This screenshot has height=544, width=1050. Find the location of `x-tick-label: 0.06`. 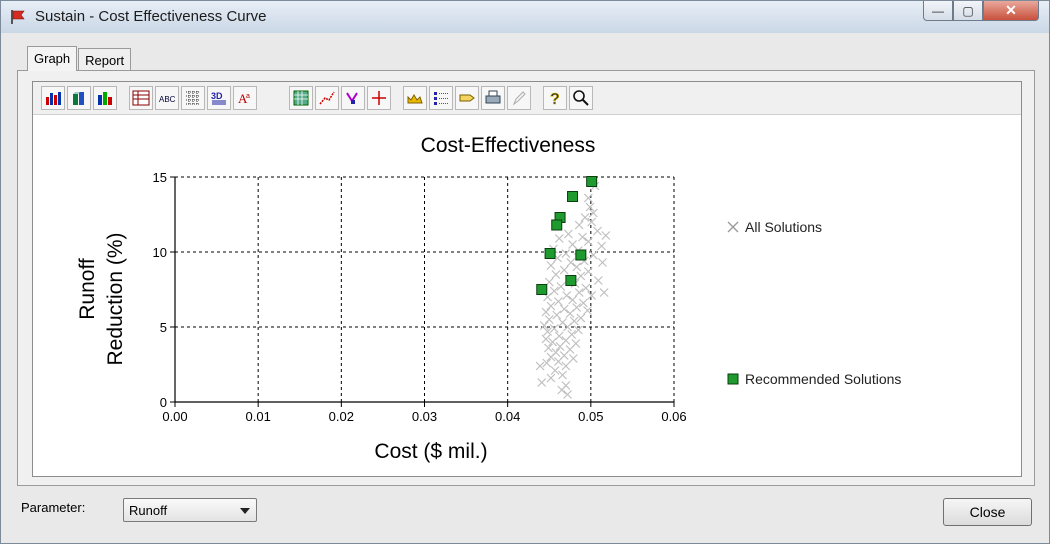

x-tick-label: 0.06 is located at coordinates (673, 416).